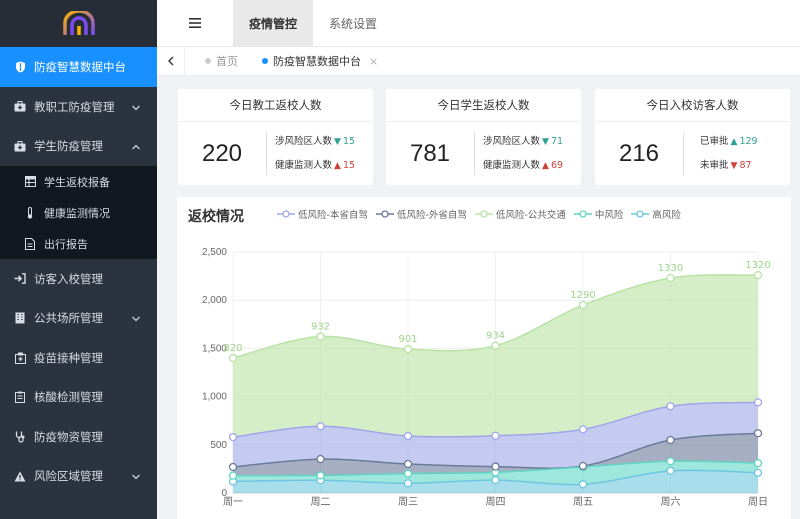 This screenshot has height=519, width=800. Describe the element at coordinates (20, 279) in the screenshot. I see `sign-in-icon` at that location.